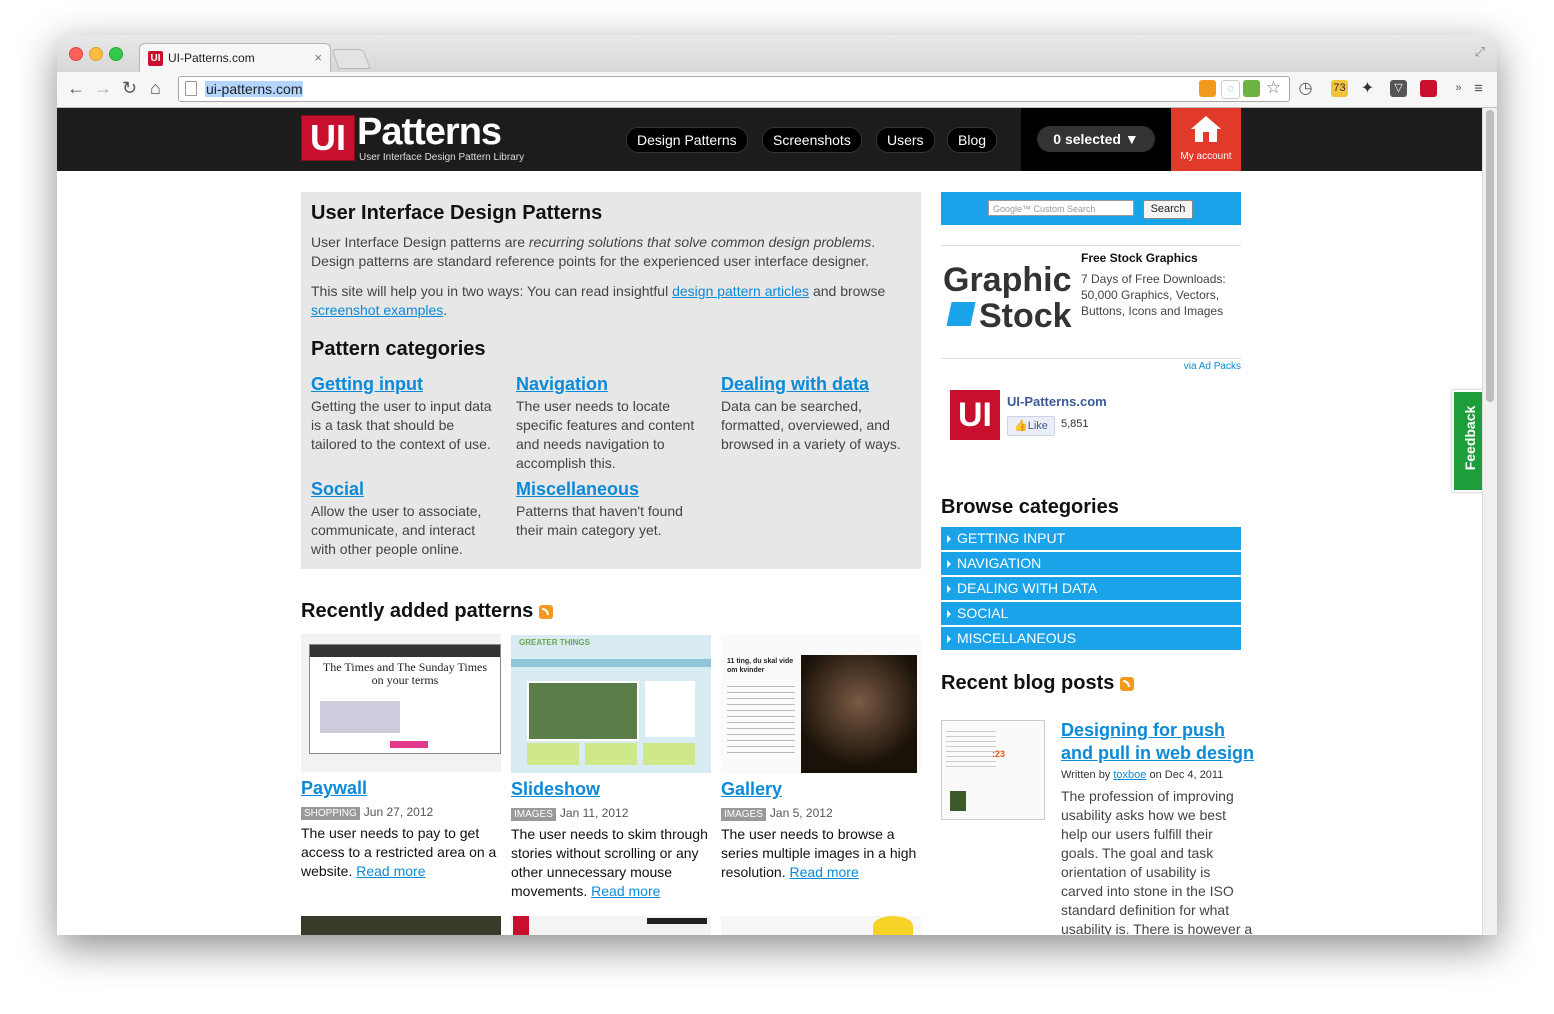 The width and height of the screenshot is (1554, 1014). What do you see at coordinates (409, 744) in the screenshot?
I see `subscribe-button-image` at bounding box center [409, 744].